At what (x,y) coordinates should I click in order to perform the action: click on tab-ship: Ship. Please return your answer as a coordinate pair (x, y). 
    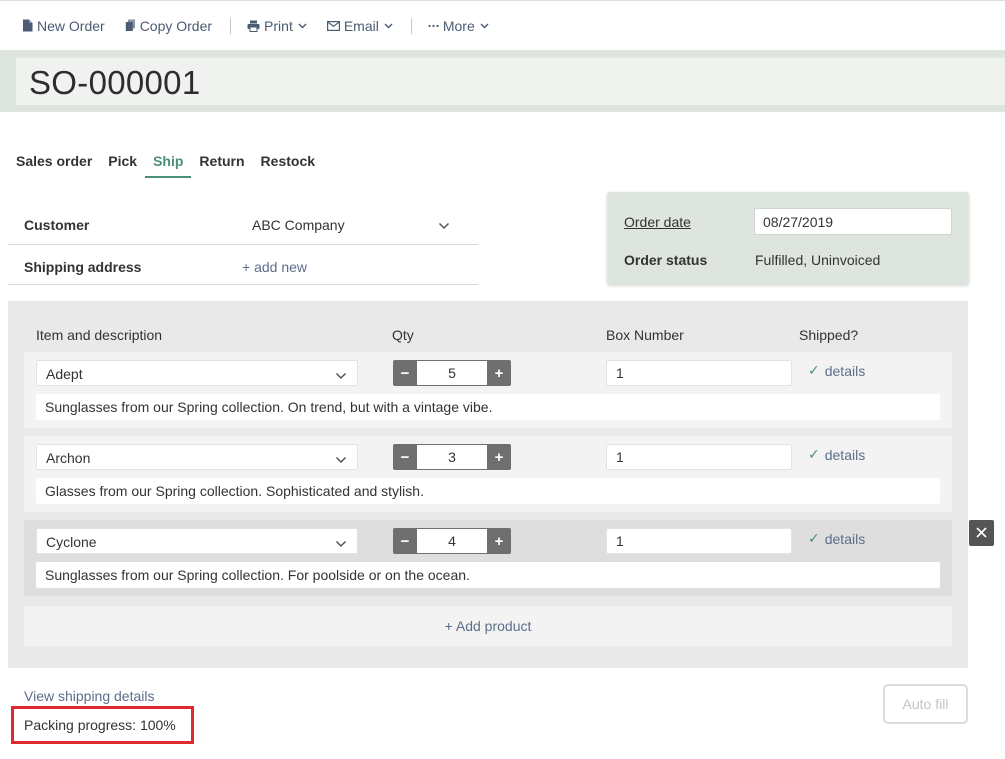
    Looking at the image, I should click on (168, 164).